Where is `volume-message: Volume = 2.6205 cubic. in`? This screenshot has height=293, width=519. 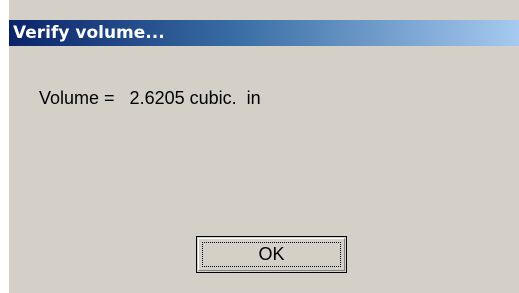 volume-message: Volume = 2.6205 cubic. in is located at coordinates (150, 98).